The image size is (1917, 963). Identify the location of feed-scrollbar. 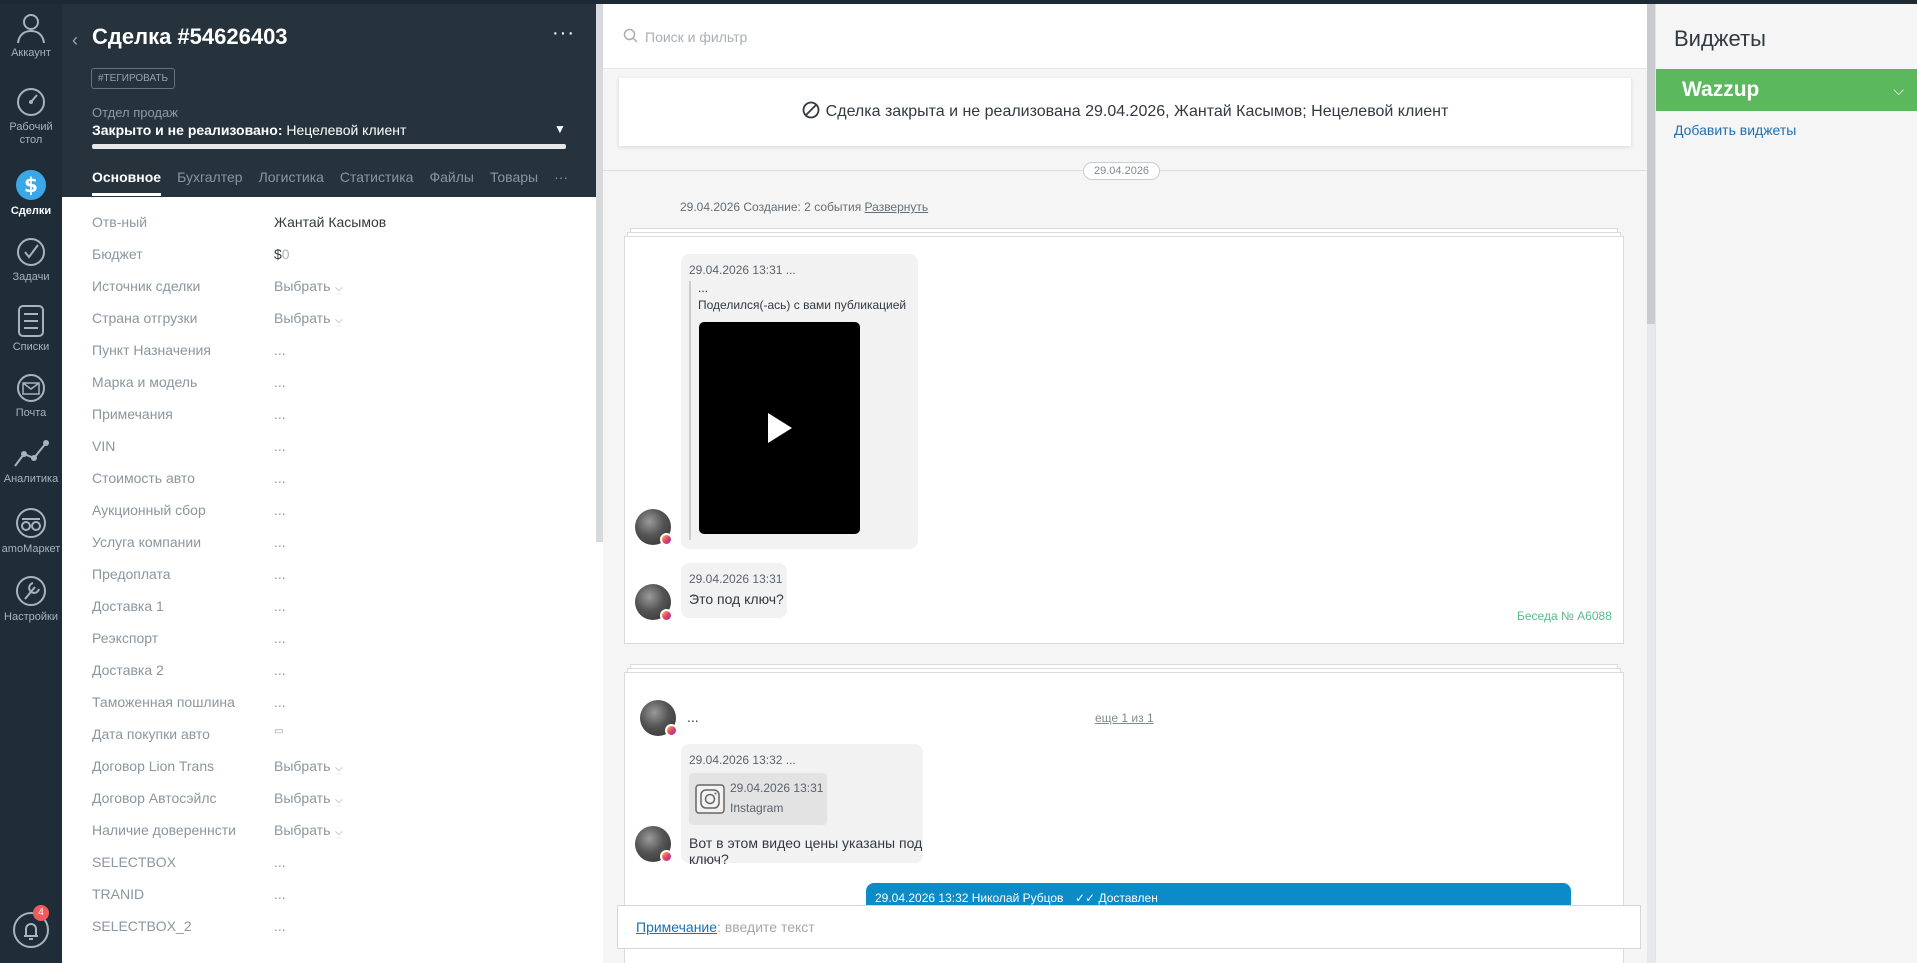
(1651, 164).